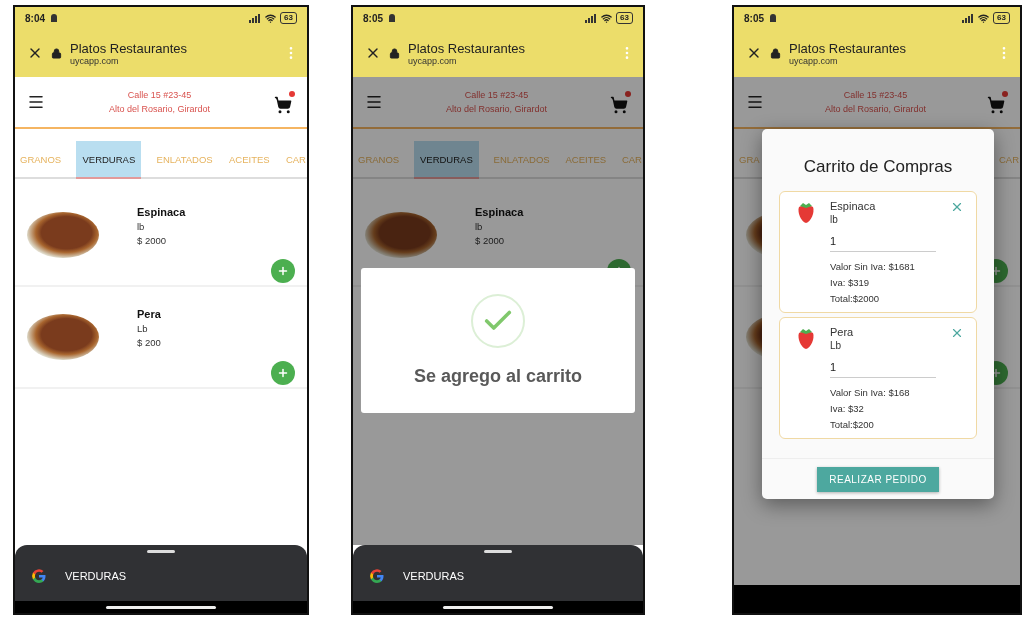  Describe the element at coordinates (842, 332) in the screenshot. I see `item-name: Pera` at that location.